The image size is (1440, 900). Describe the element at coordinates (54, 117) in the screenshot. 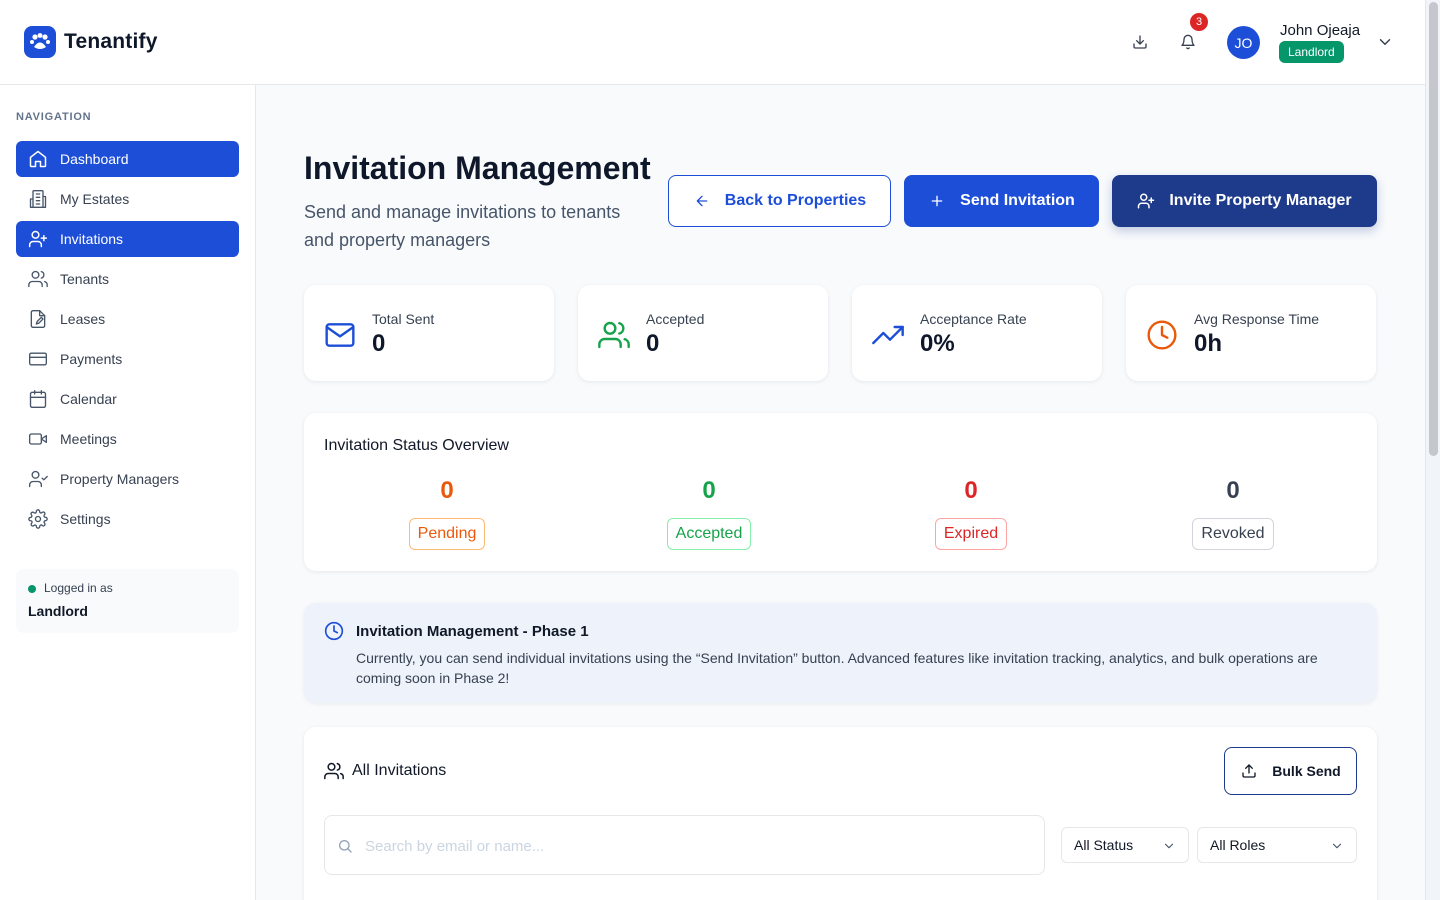

I see `nav-section-title: NAVIGATION` at that location.